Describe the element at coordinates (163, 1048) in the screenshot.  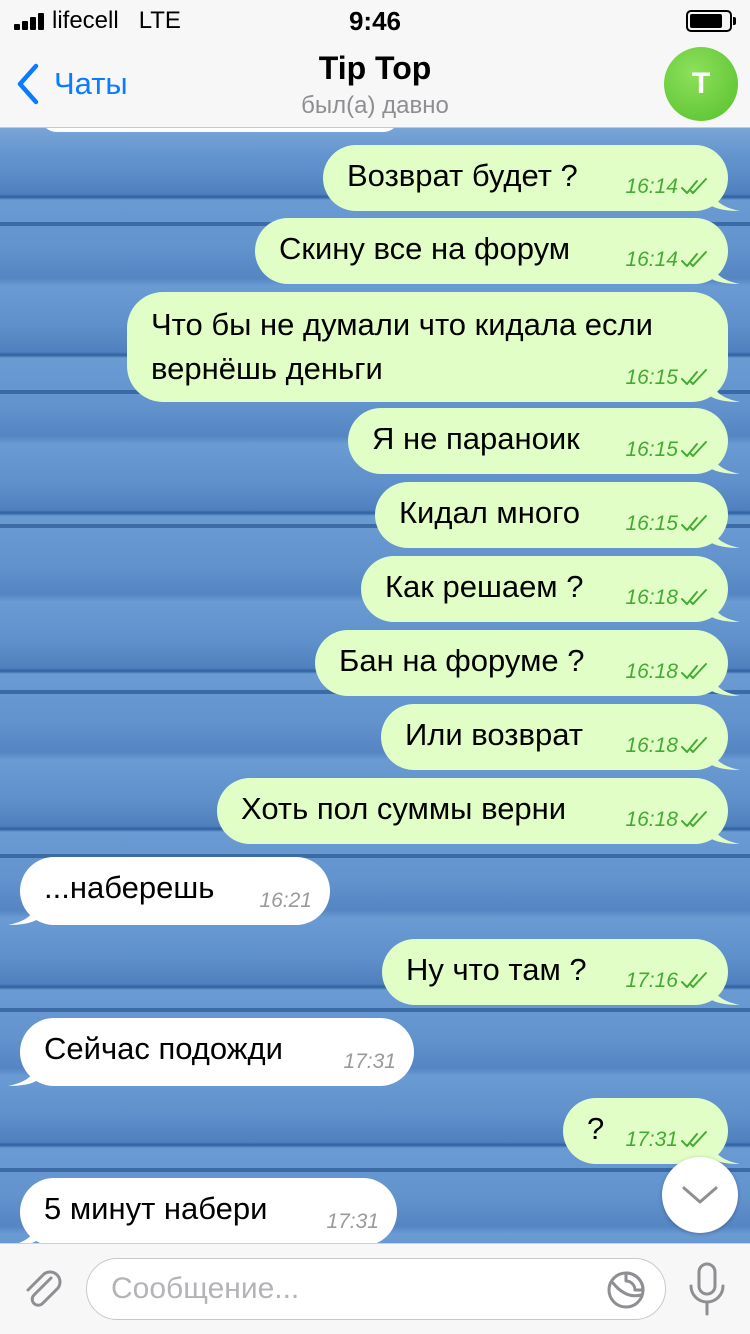
I see `message-text: Сейчас подожди` at that location.